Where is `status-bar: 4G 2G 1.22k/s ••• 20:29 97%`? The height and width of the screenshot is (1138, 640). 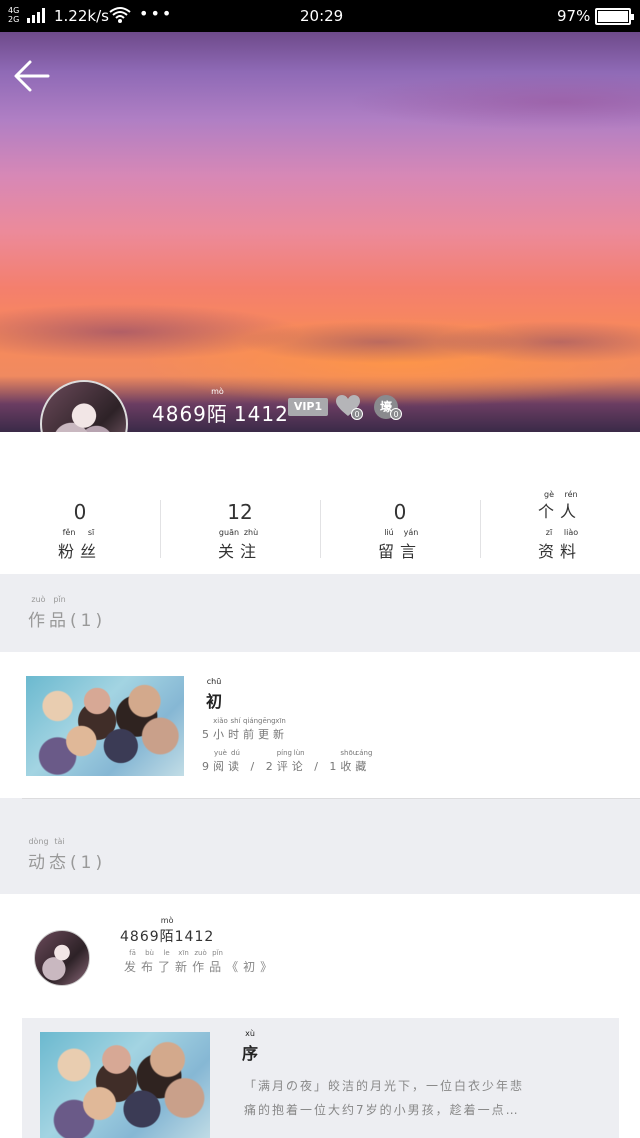 status-bar: 4G 2G 1.22k/s ••• 20:29 97% is located at coordinates (320, 16).